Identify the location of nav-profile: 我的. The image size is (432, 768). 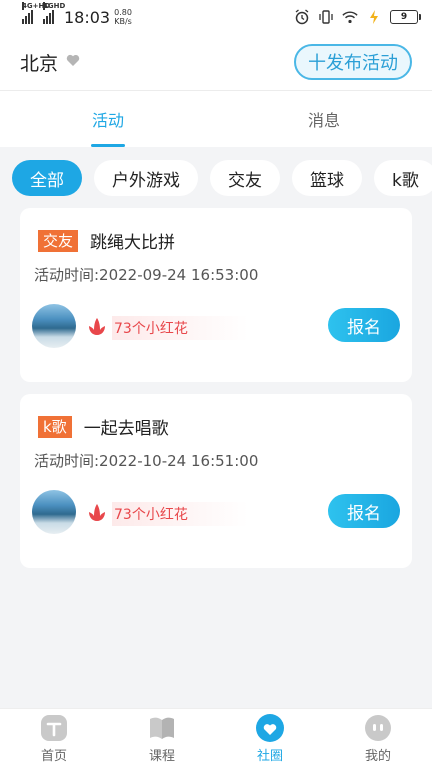
(378, 738).